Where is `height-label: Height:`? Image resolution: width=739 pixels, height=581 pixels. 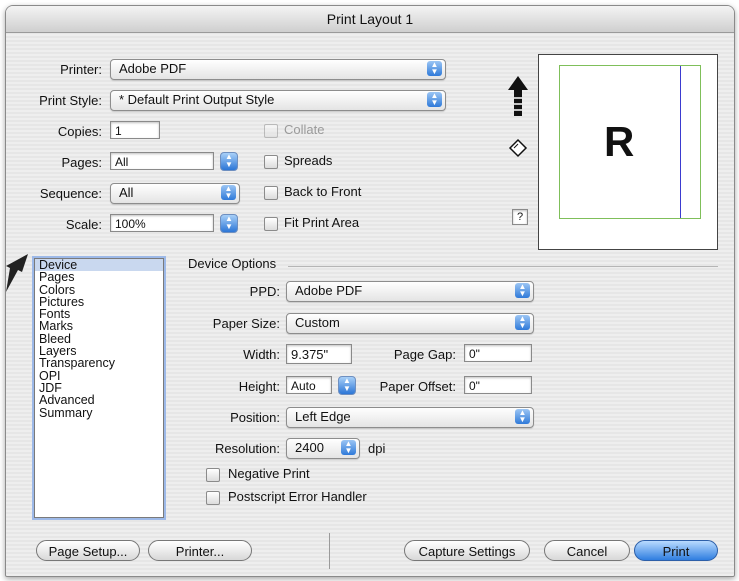 height-label: Height: is located at coordinates (259, 386).